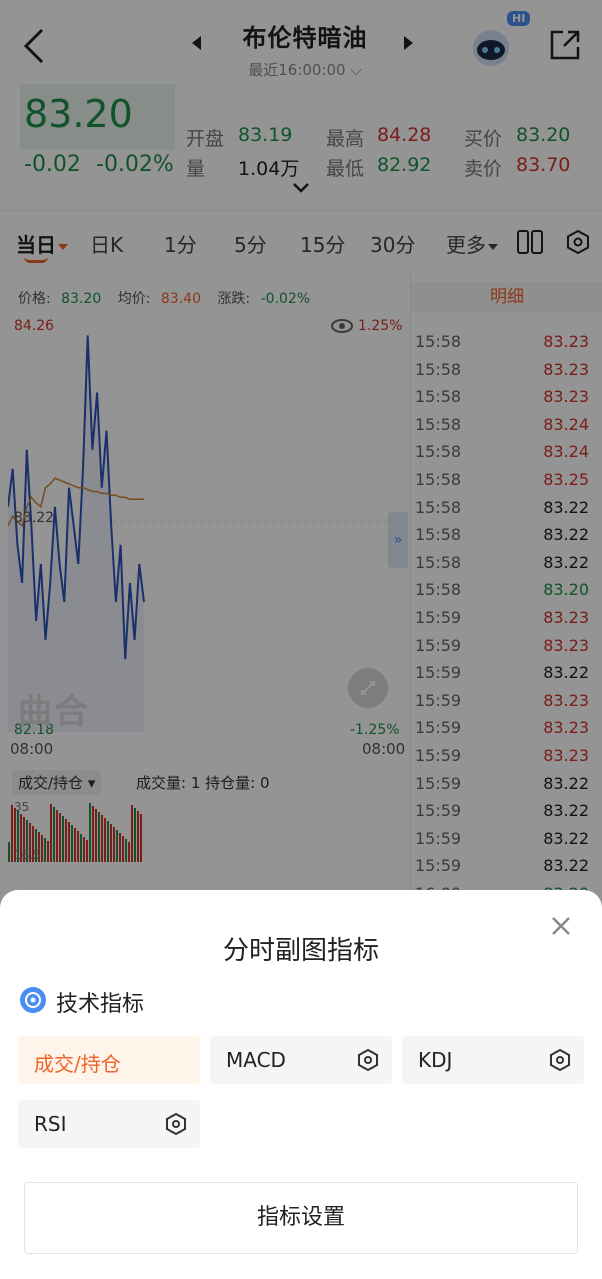  What do you see at coordinates (100, 1004) in the screenshot?
I see `section-title: 技术指标` at bounding box center [100, 1004].